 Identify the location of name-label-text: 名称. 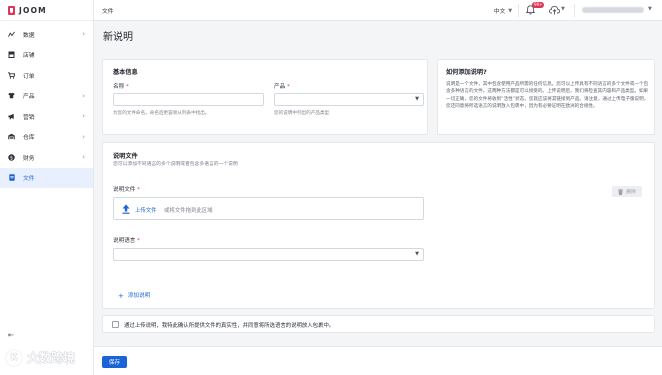
(119, 87).